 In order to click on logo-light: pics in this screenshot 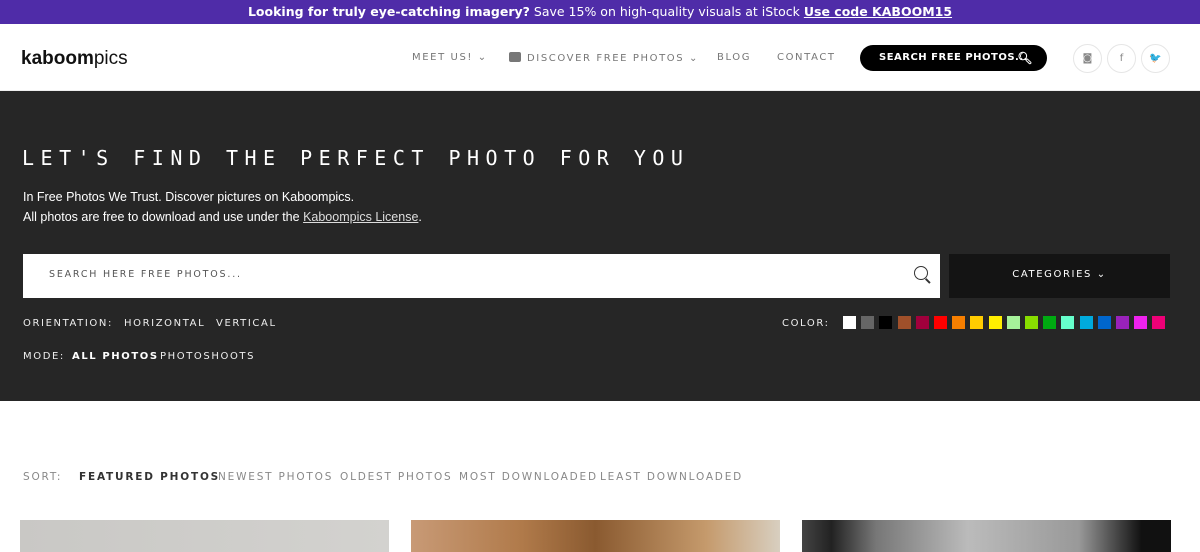, I will do `click(110, 58)`.